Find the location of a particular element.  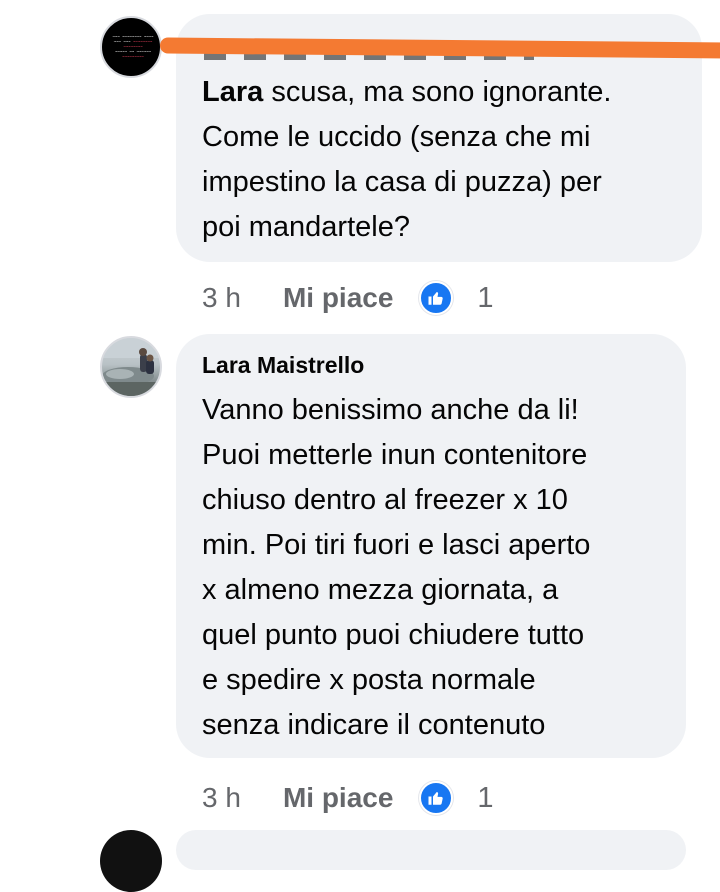

comment-author-name: Lara Maistrello is located at coordinates (283, 365).